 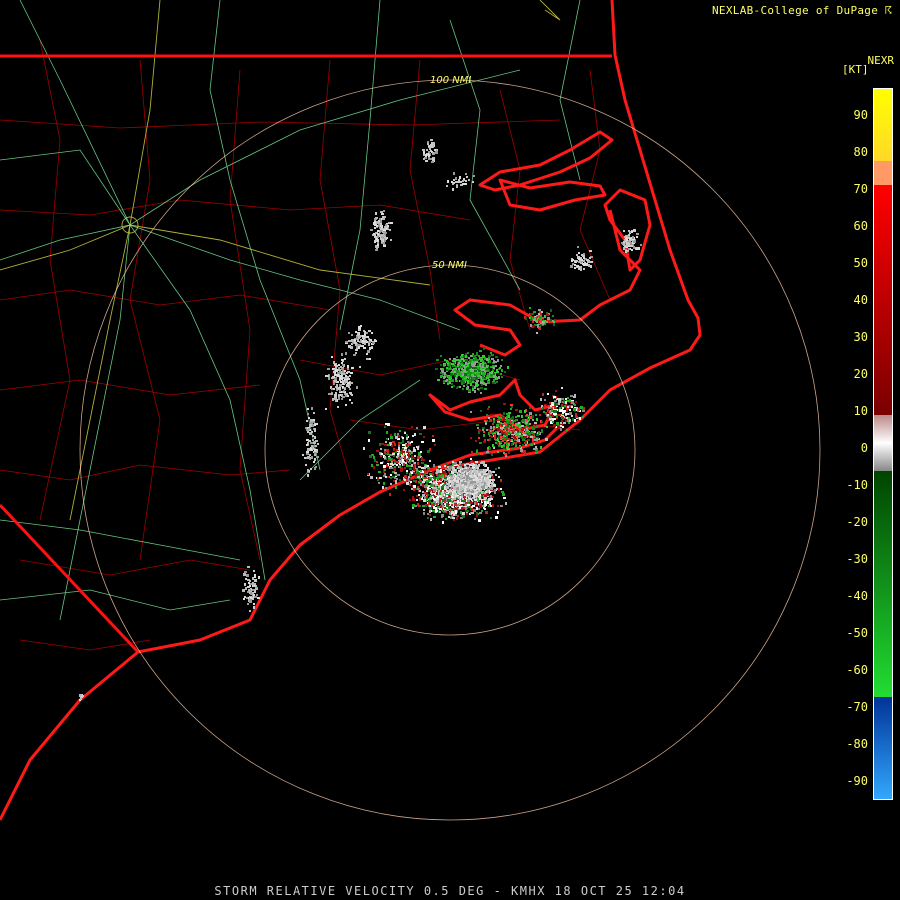 What do you see at coordinates (860, 115) in the screenshot?
I see `scale-tick: 90` at bounding box center [860, 115].